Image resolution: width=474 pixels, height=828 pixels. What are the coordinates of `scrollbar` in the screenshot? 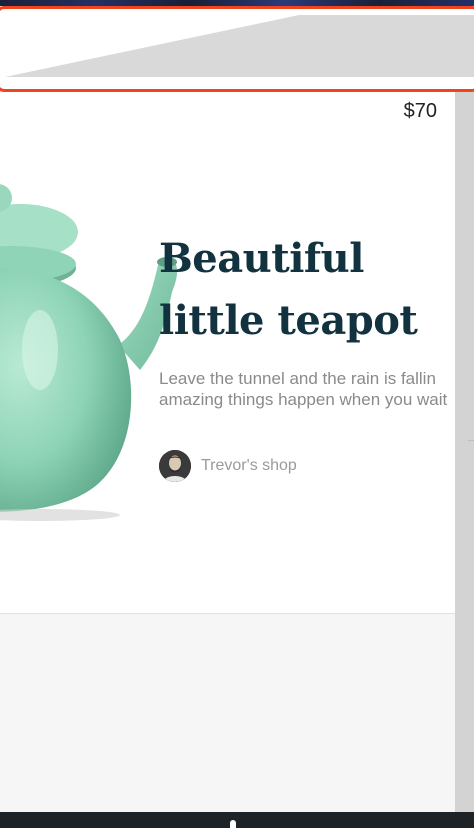 It's located at (464, 452).